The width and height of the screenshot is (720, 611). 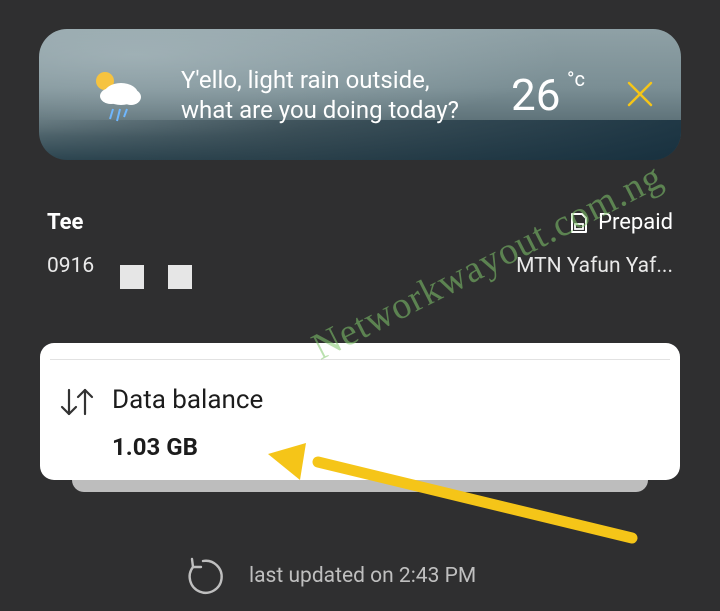 I want to click on plan-label: Prepaid, so click(x=635, y=222).